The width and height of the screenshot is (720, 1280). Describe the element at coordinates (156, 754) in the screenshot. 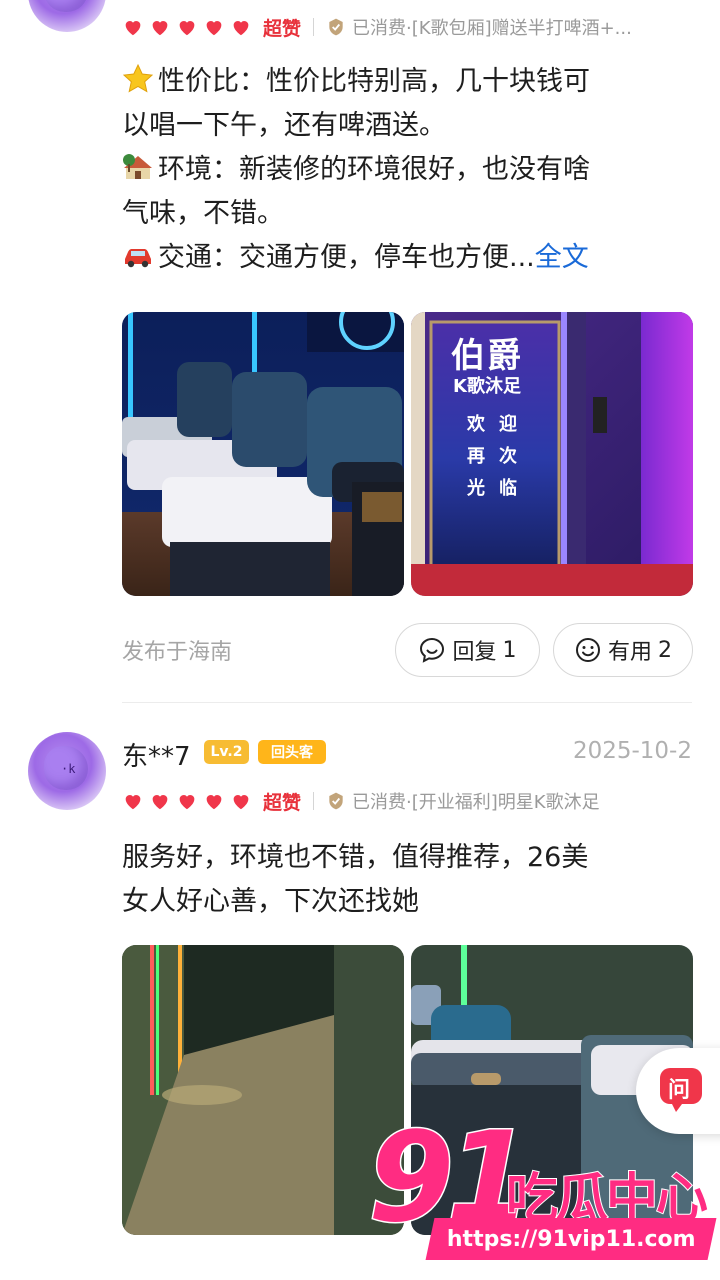

I see `reviewer-name: 东**7` at that location.